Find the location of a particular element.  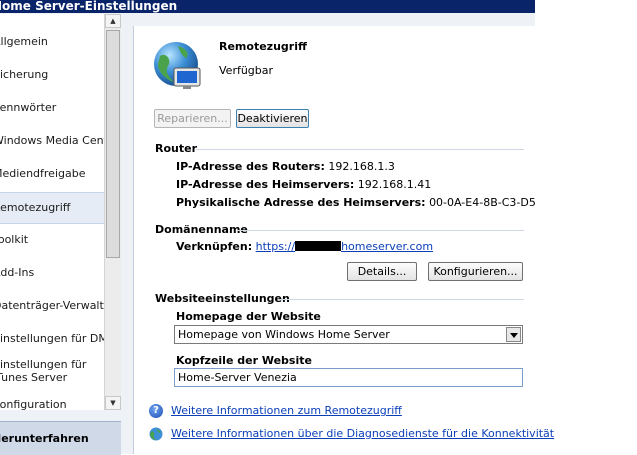

nav-item-label: Add-Ins is located at coordinates (17, 272).